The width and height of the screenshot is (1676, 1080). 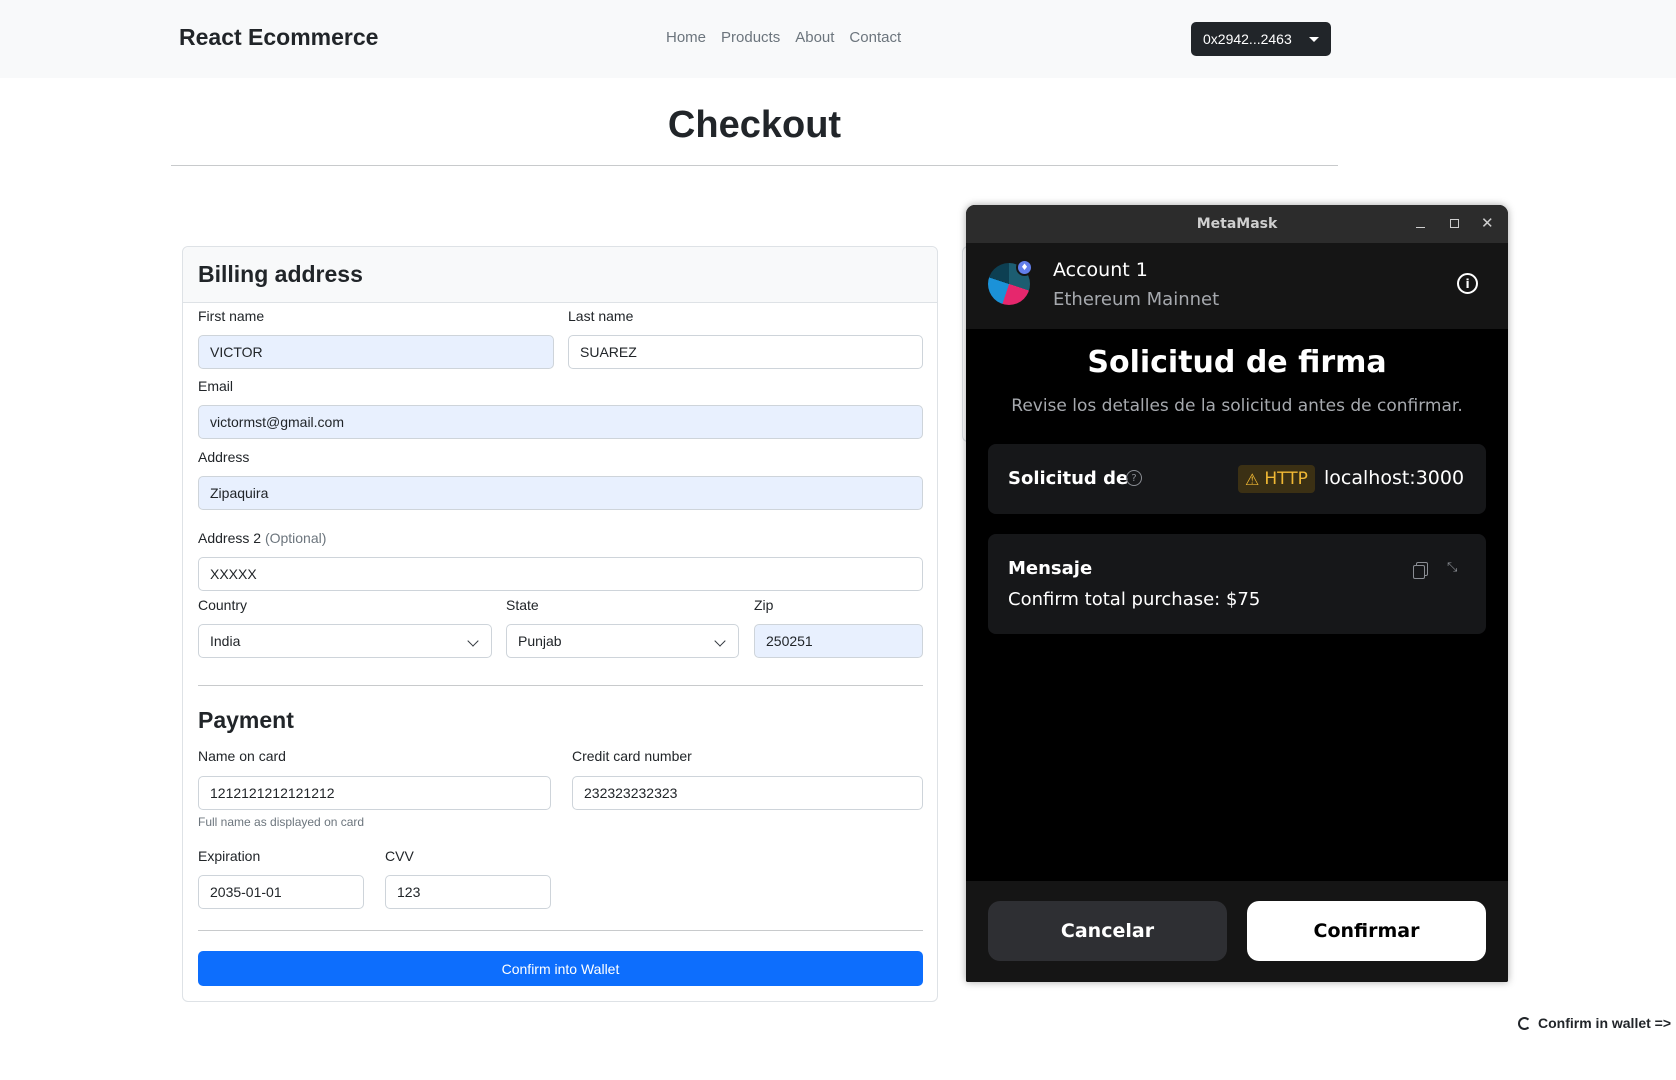 I want to click on wallet-dropdown-button: 0x2942...2463, so click(x=1261, y=39).